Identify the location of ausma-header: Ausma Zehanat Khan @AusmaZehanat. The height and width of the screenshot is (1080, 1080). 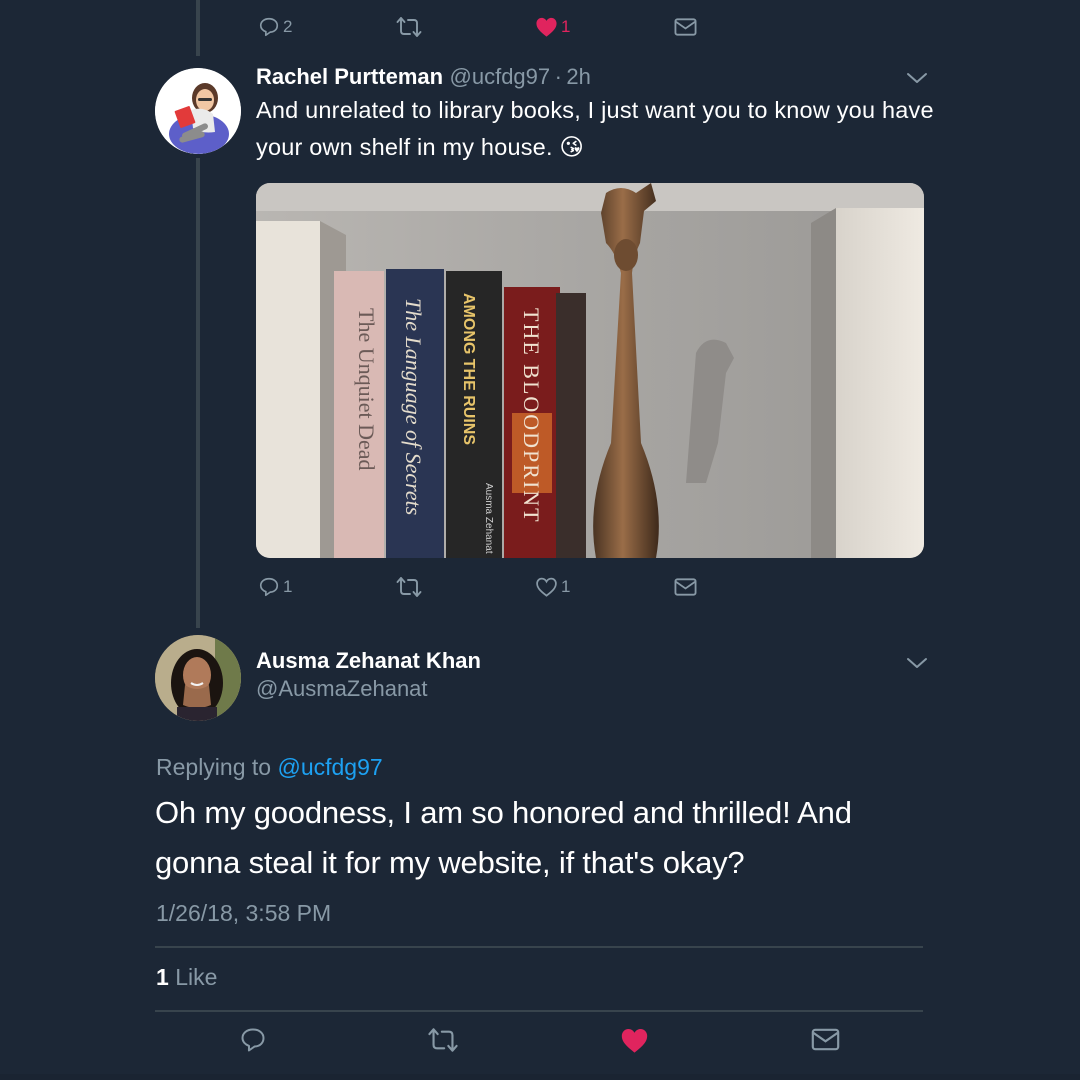
(368, 675).